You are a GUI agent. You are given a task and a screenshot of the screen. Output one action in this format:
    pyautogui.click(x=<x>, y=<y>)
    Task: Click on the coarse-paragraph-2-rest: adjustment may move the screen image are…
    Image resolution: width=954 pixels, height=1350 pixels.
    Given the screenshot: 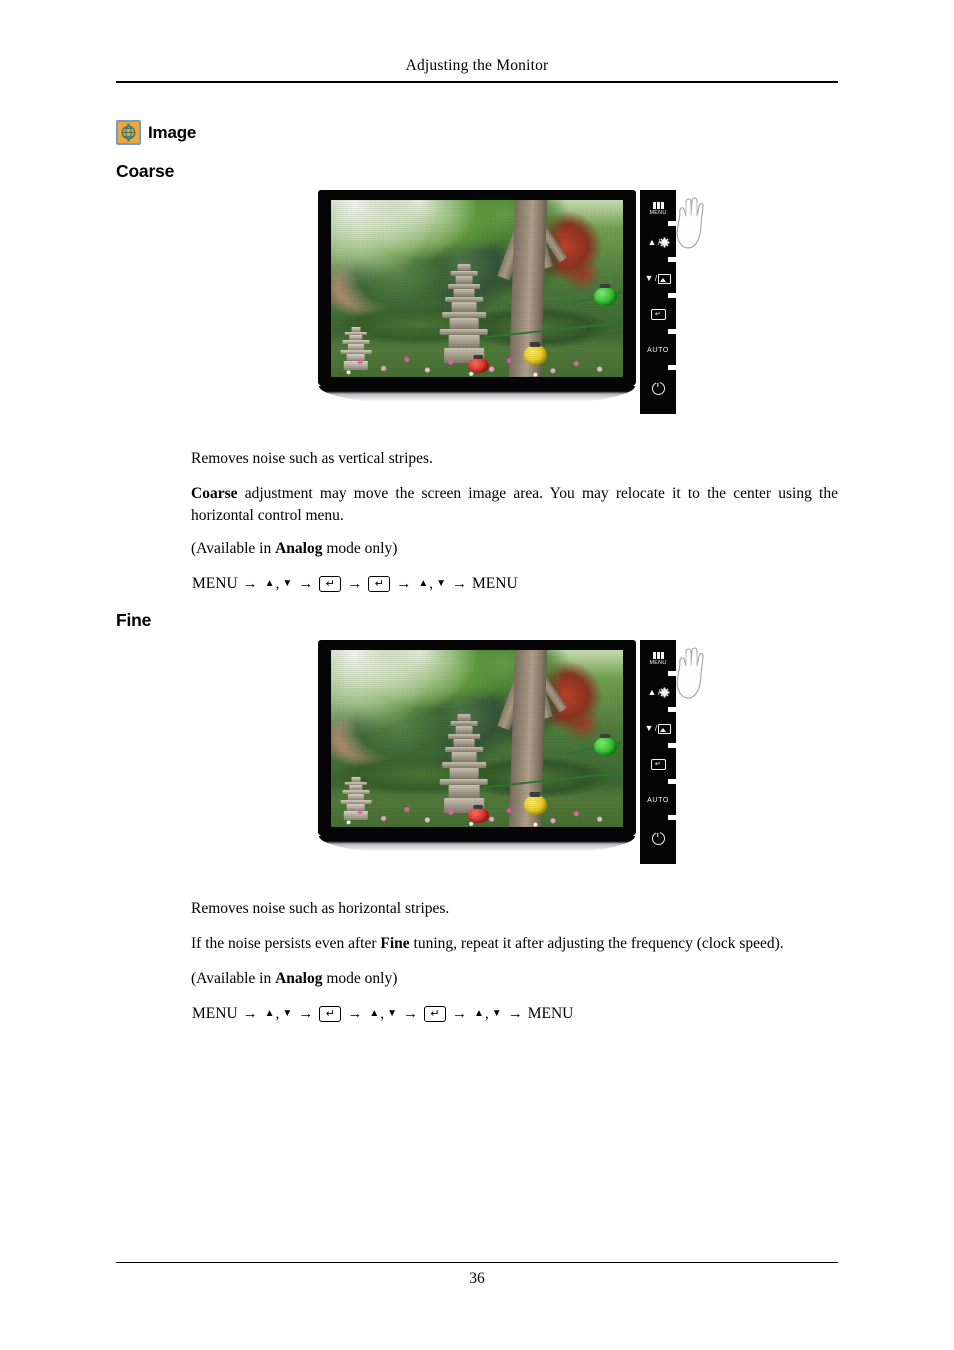 What is the action you would take?
    pyautogui.click(x=514, y=504)
    